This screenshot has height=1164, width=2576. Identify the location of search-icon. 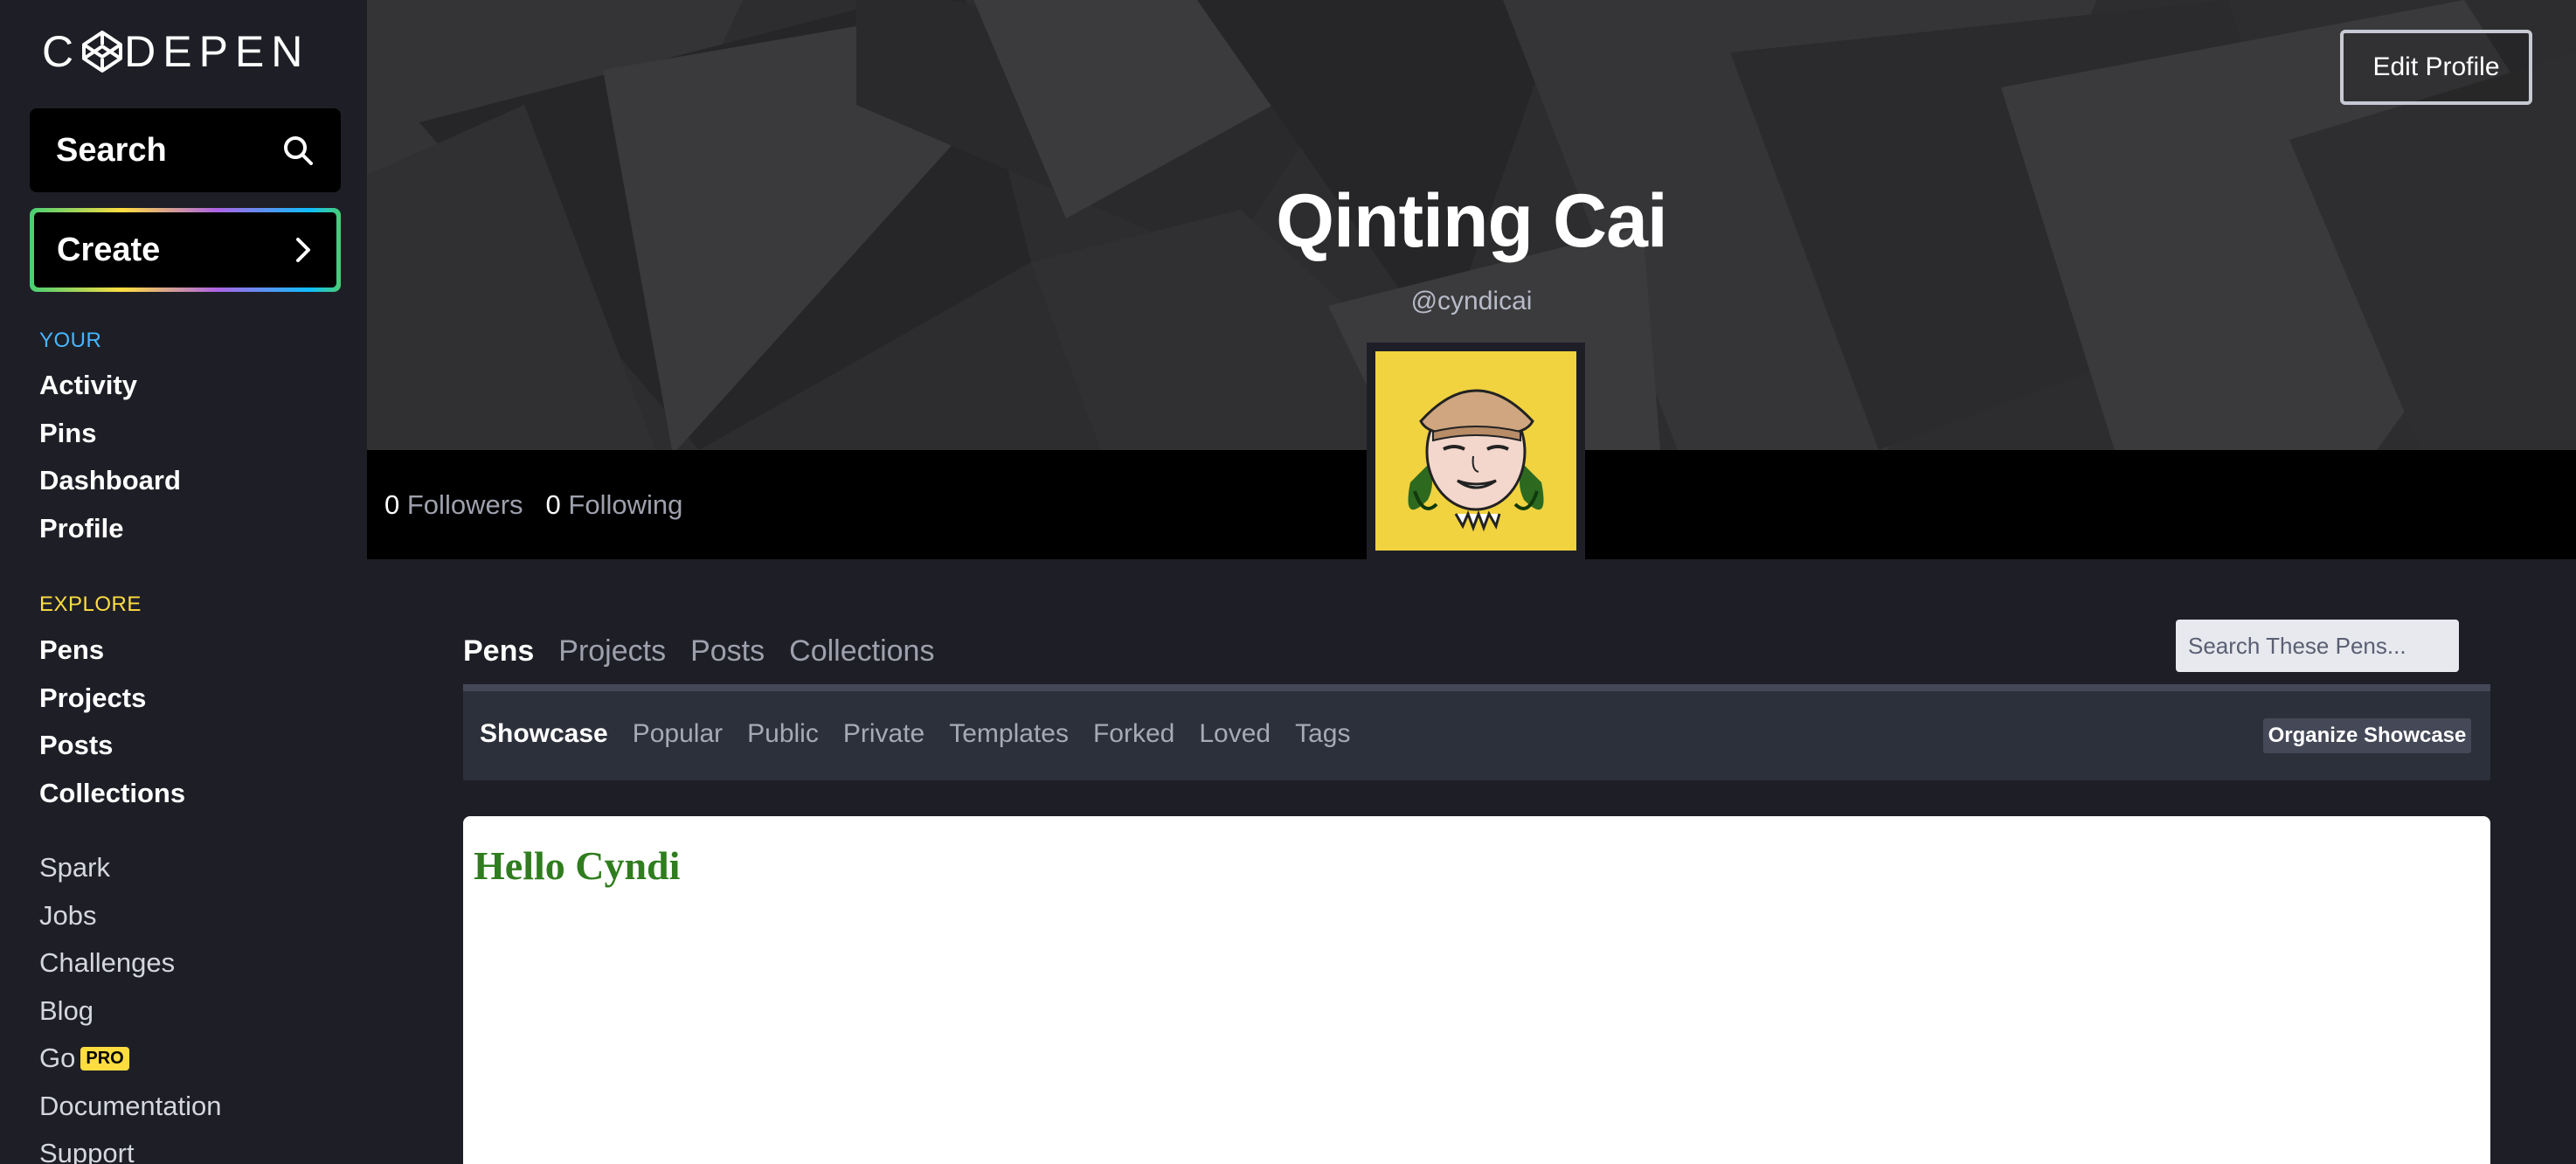
(298, 150).